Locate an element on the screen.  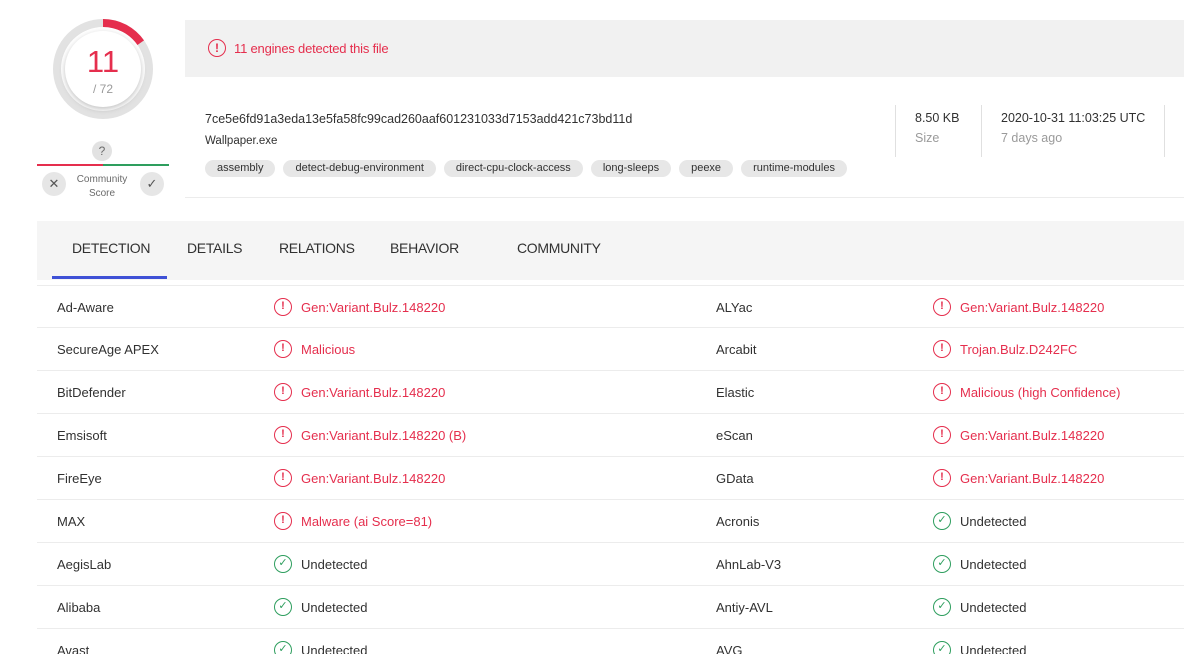
tab-community: COMMUNITY is located at coordinates (559, 248).